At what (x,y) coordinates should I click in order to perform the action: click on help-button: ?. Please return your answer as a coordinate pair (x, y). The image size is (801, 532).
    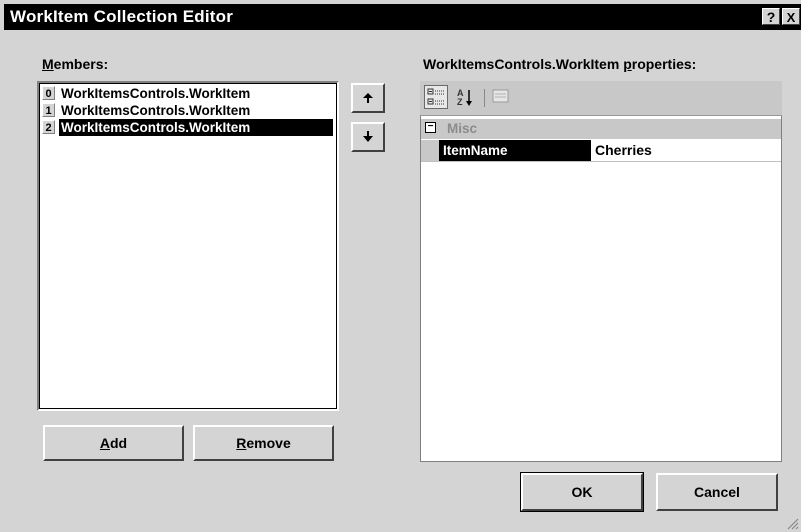
    Looking at the image, I should click on (771, 16).